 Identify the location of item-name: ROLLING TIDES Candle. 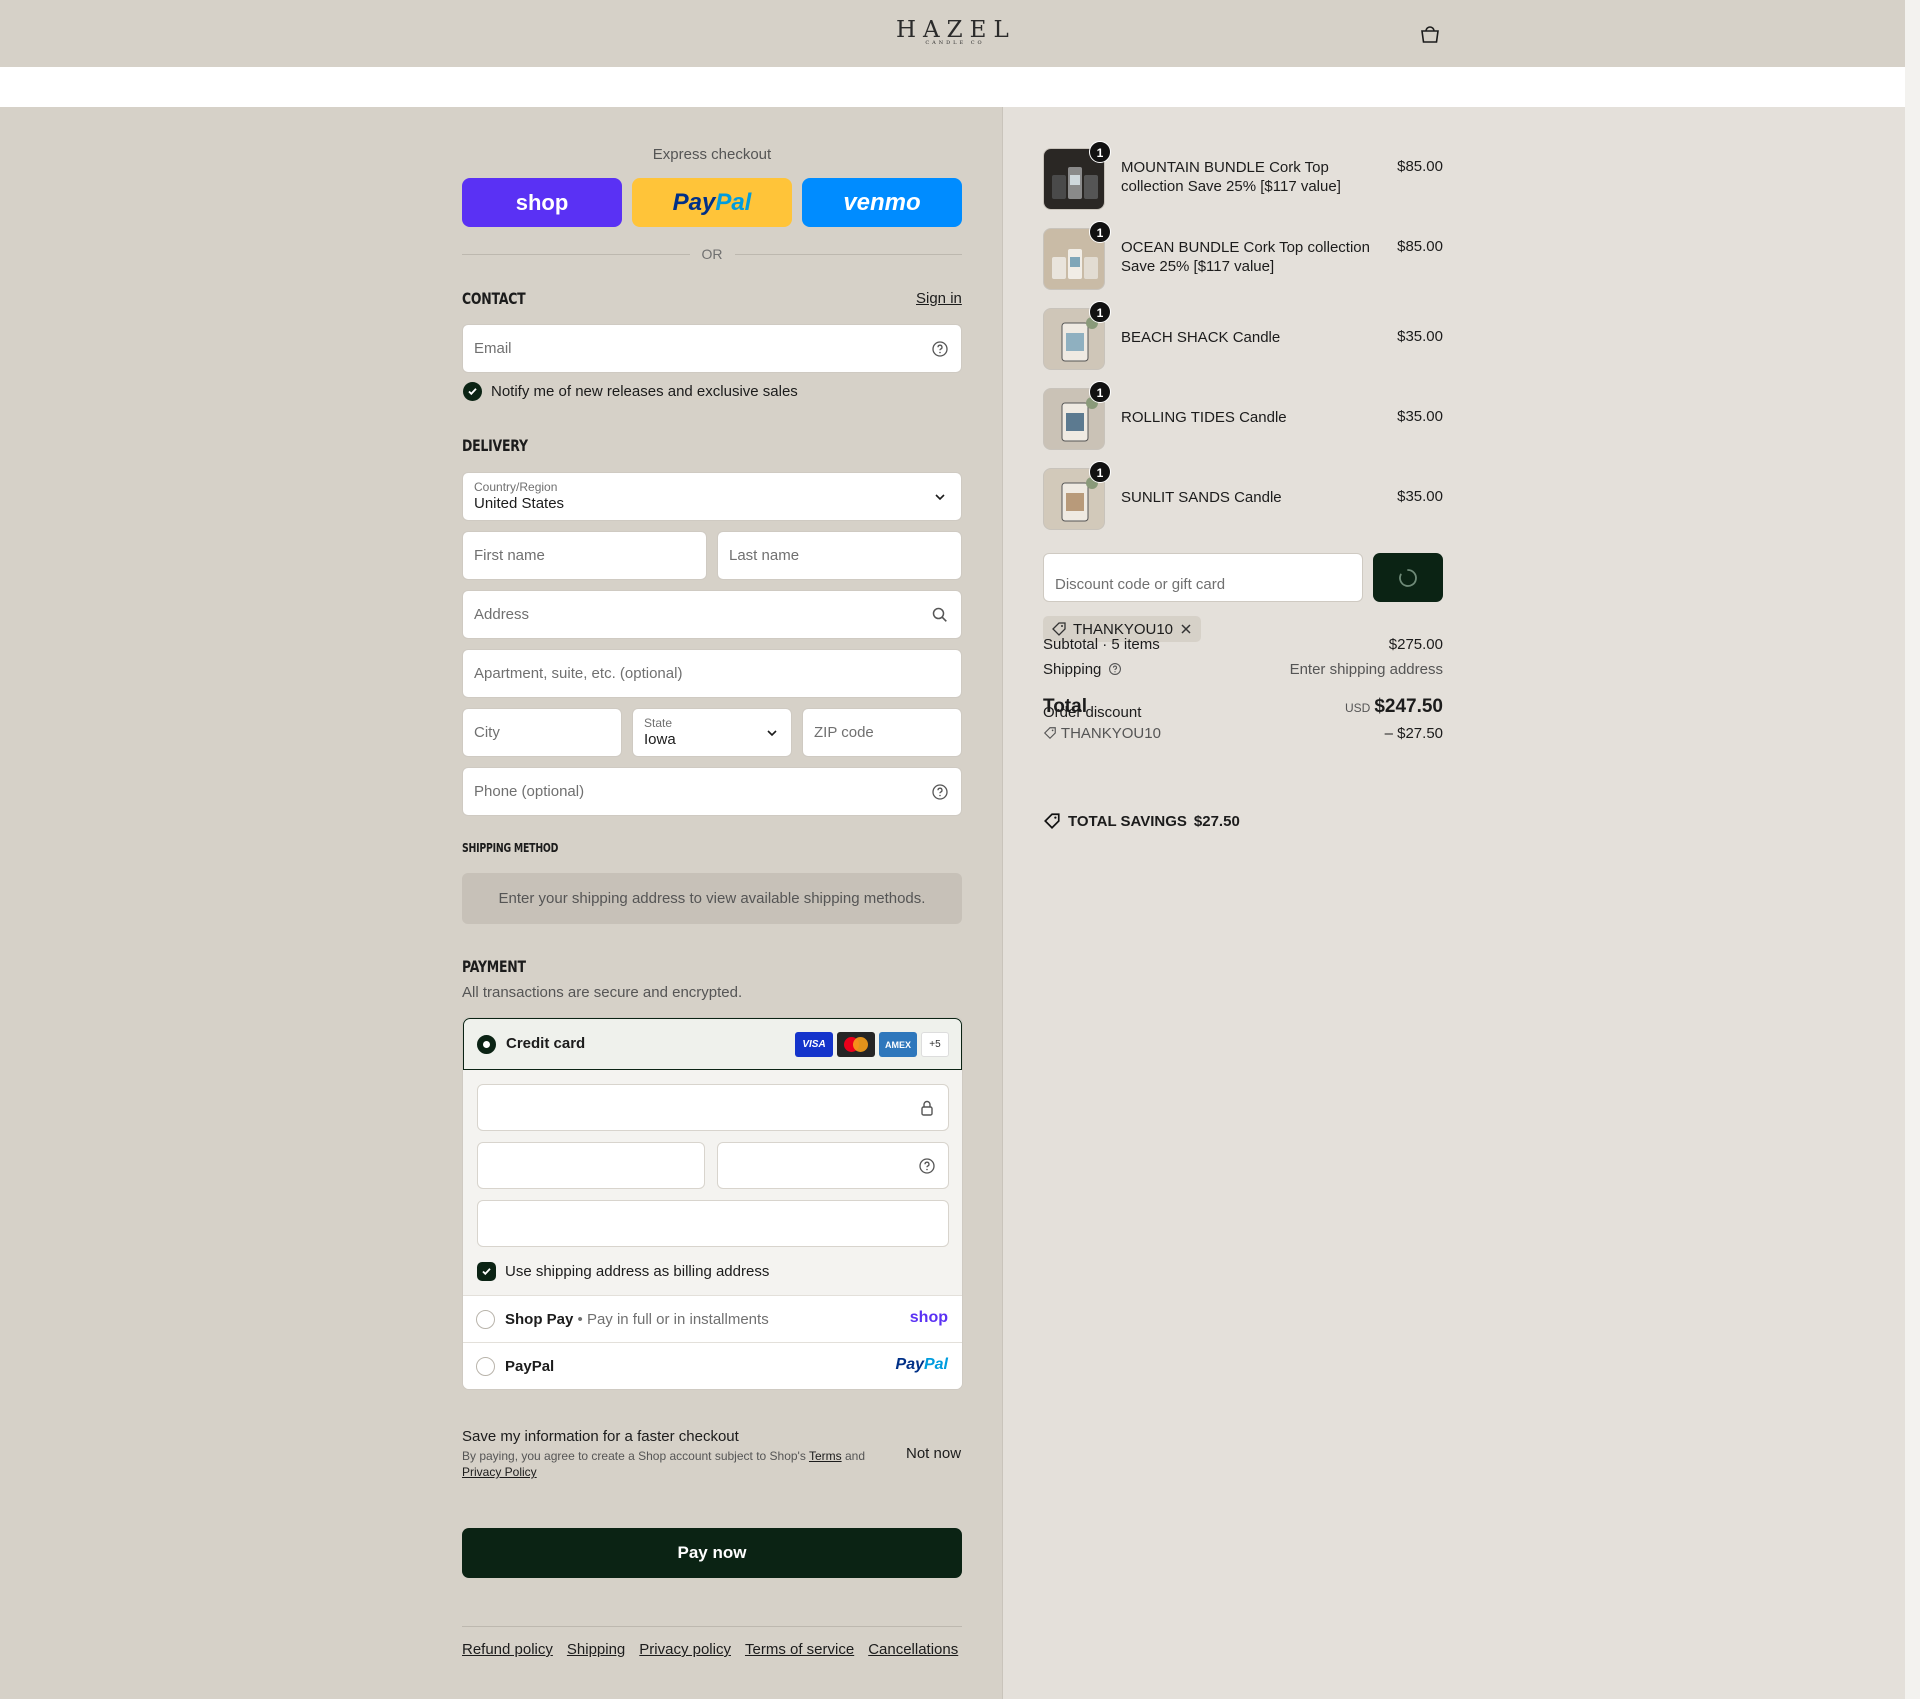
(1204, 417).